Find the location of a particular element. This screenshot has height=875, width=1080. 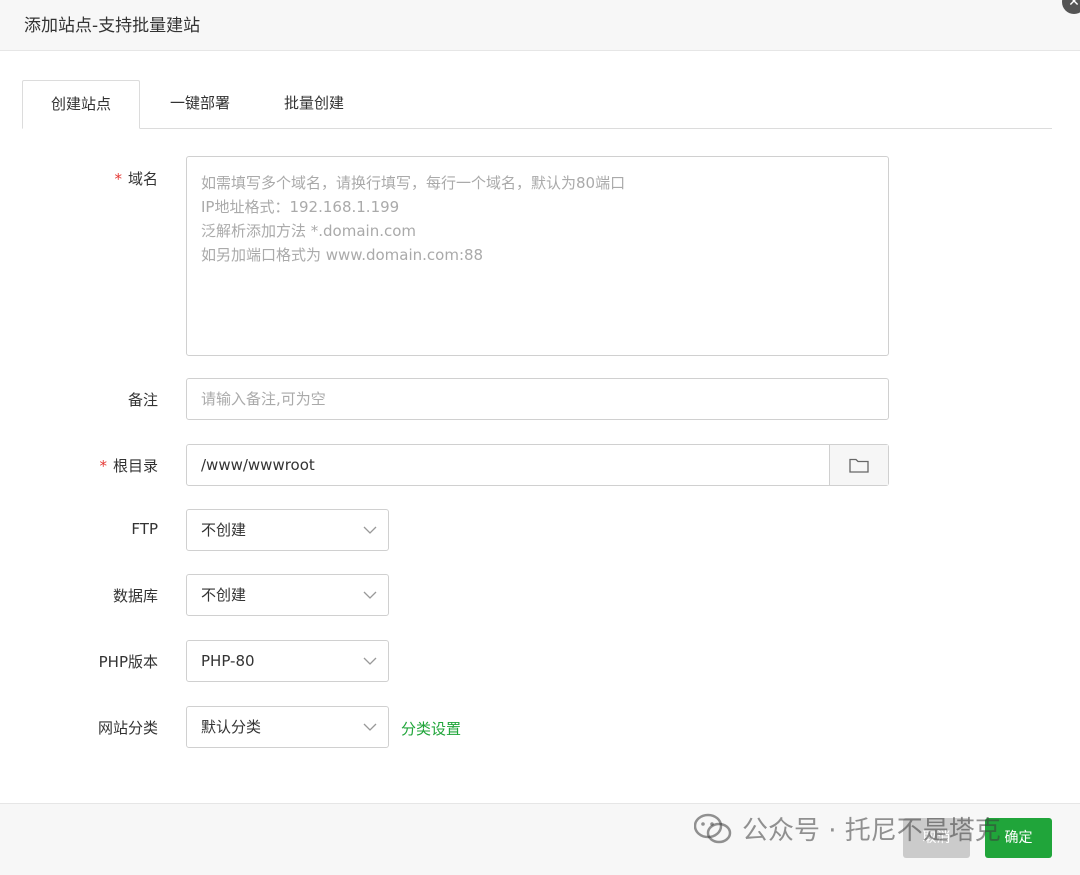

remark-label: 备注 is located at coordinates (142, 400).